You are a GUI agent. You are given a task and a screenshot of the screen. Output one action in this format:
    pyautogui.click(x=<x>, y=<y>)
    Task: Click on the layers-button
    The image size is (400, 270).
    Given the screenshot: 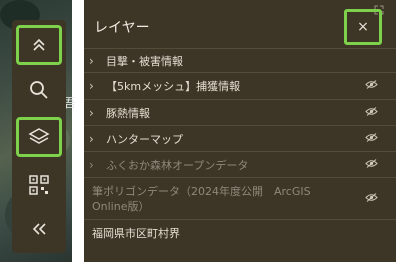 What is the action you would take?
    pyautogui.click(x=39, y=137)
    